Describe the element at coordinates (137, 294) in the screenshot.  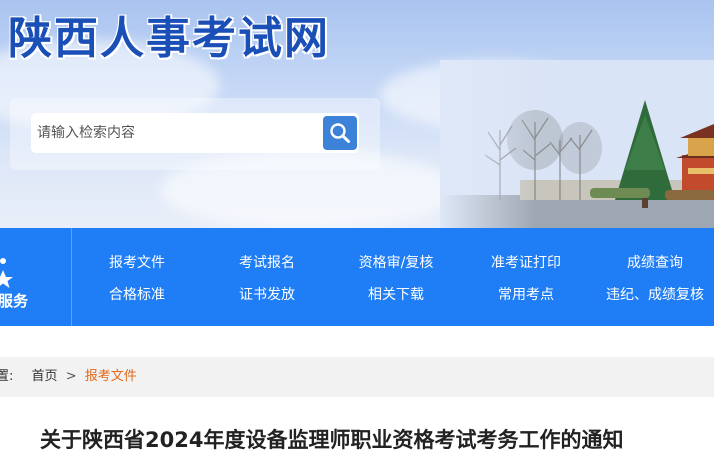
I see `nav-item-pass-standard: 合格标准` at that location.